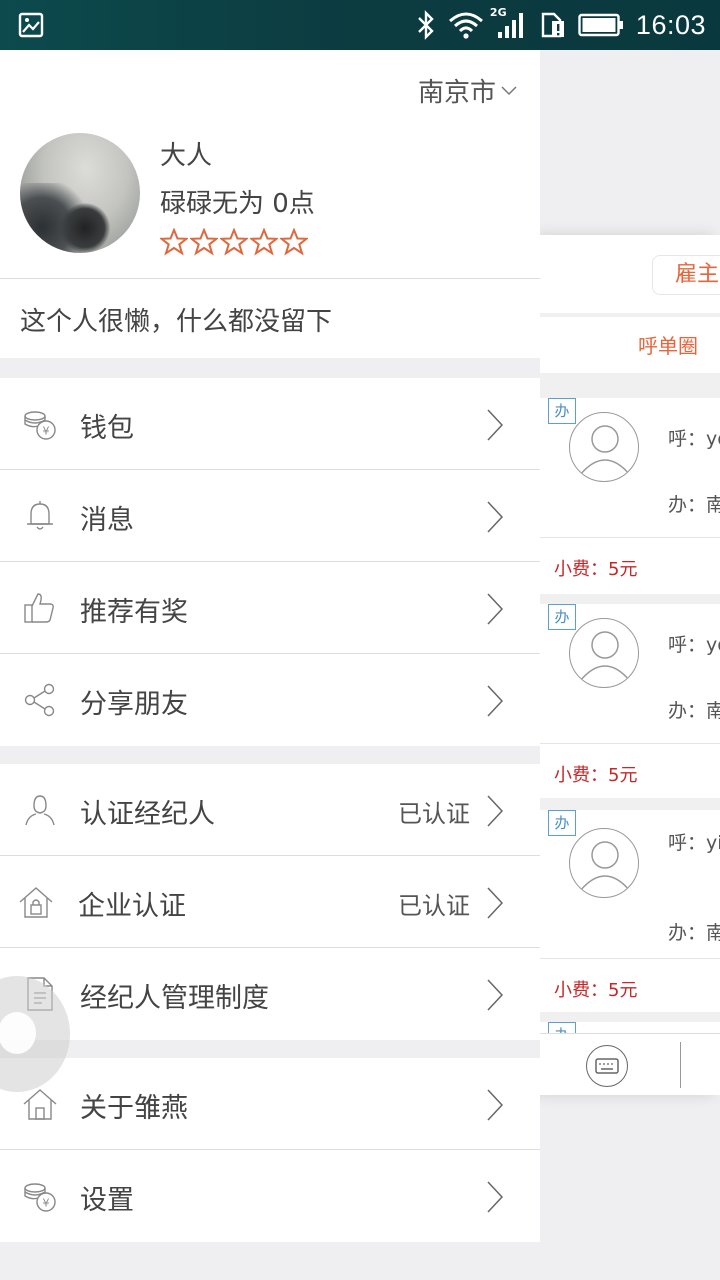 The height and width of the screenshot is (1280, 720). What do you see at coordinates (80, 193) in the screenshot?
I see `avatar` at bounding box center [80, 193].